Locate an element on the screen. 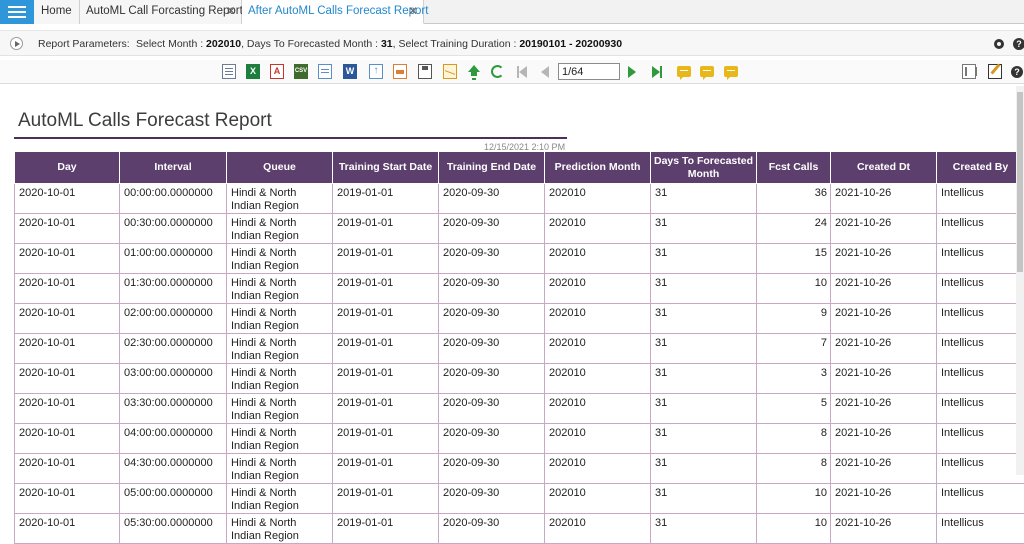 The image size is (1024, 544). vertical-scrollbar is located at coordinates (1020, 280).